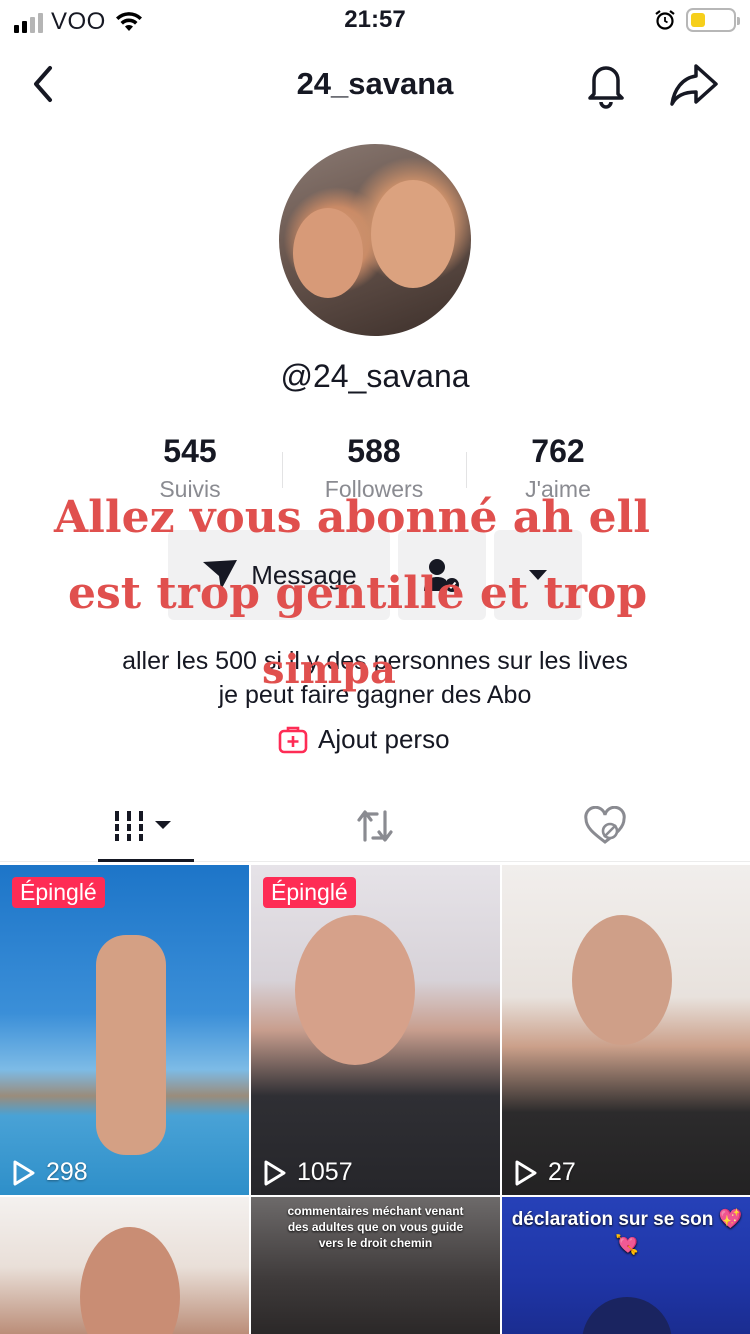 The width and height of the screenshot is (750, 1334). I want to click on video-tile: Épinglé 298, so click(124, 1030).